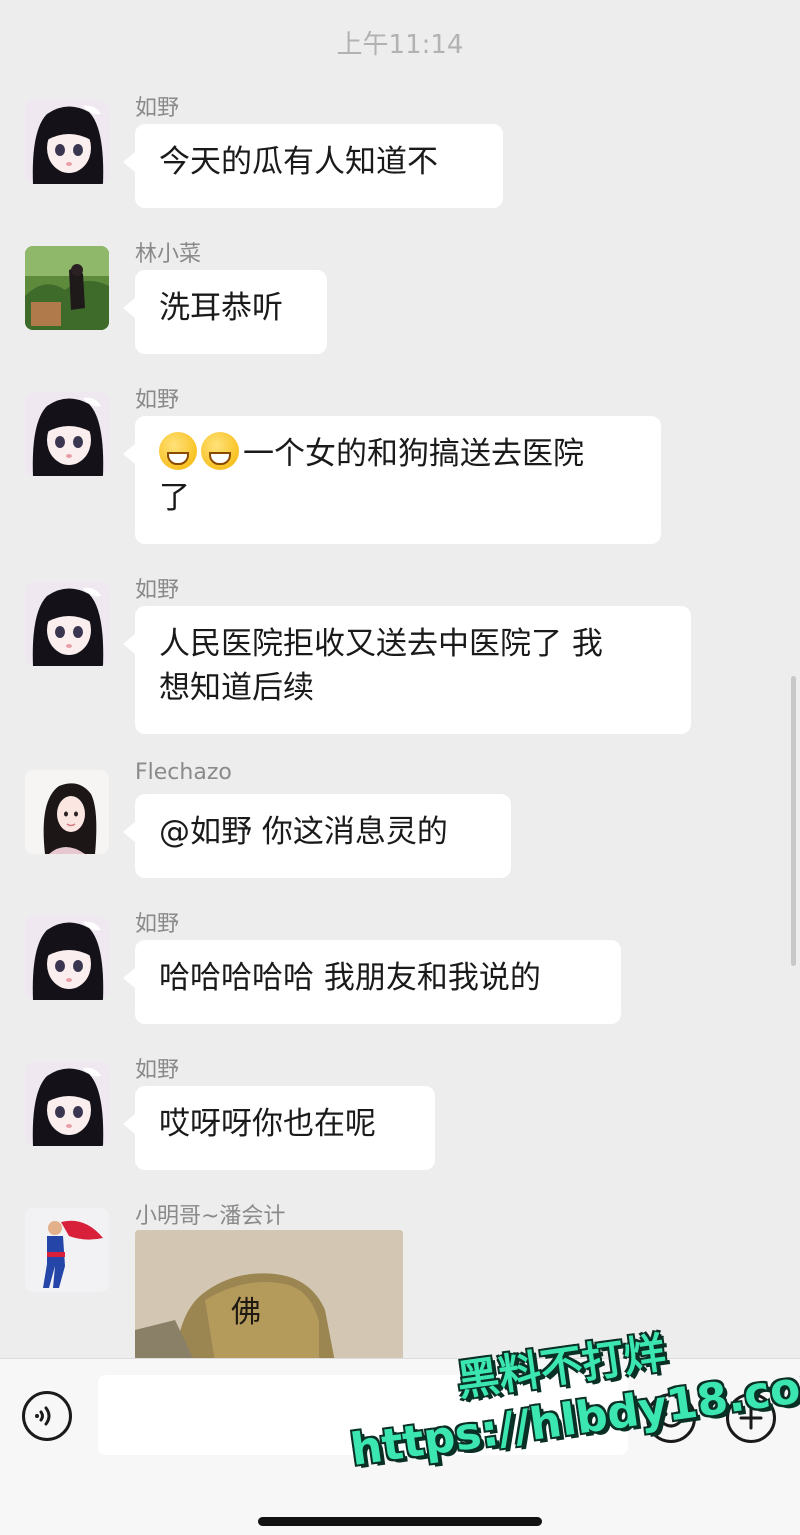 The image size is (800, 1535). Describe the element at coordinates (381, 644) in the screenshot. I see `message-text: 人民医院拒收又送去中医院了 我` at that location.